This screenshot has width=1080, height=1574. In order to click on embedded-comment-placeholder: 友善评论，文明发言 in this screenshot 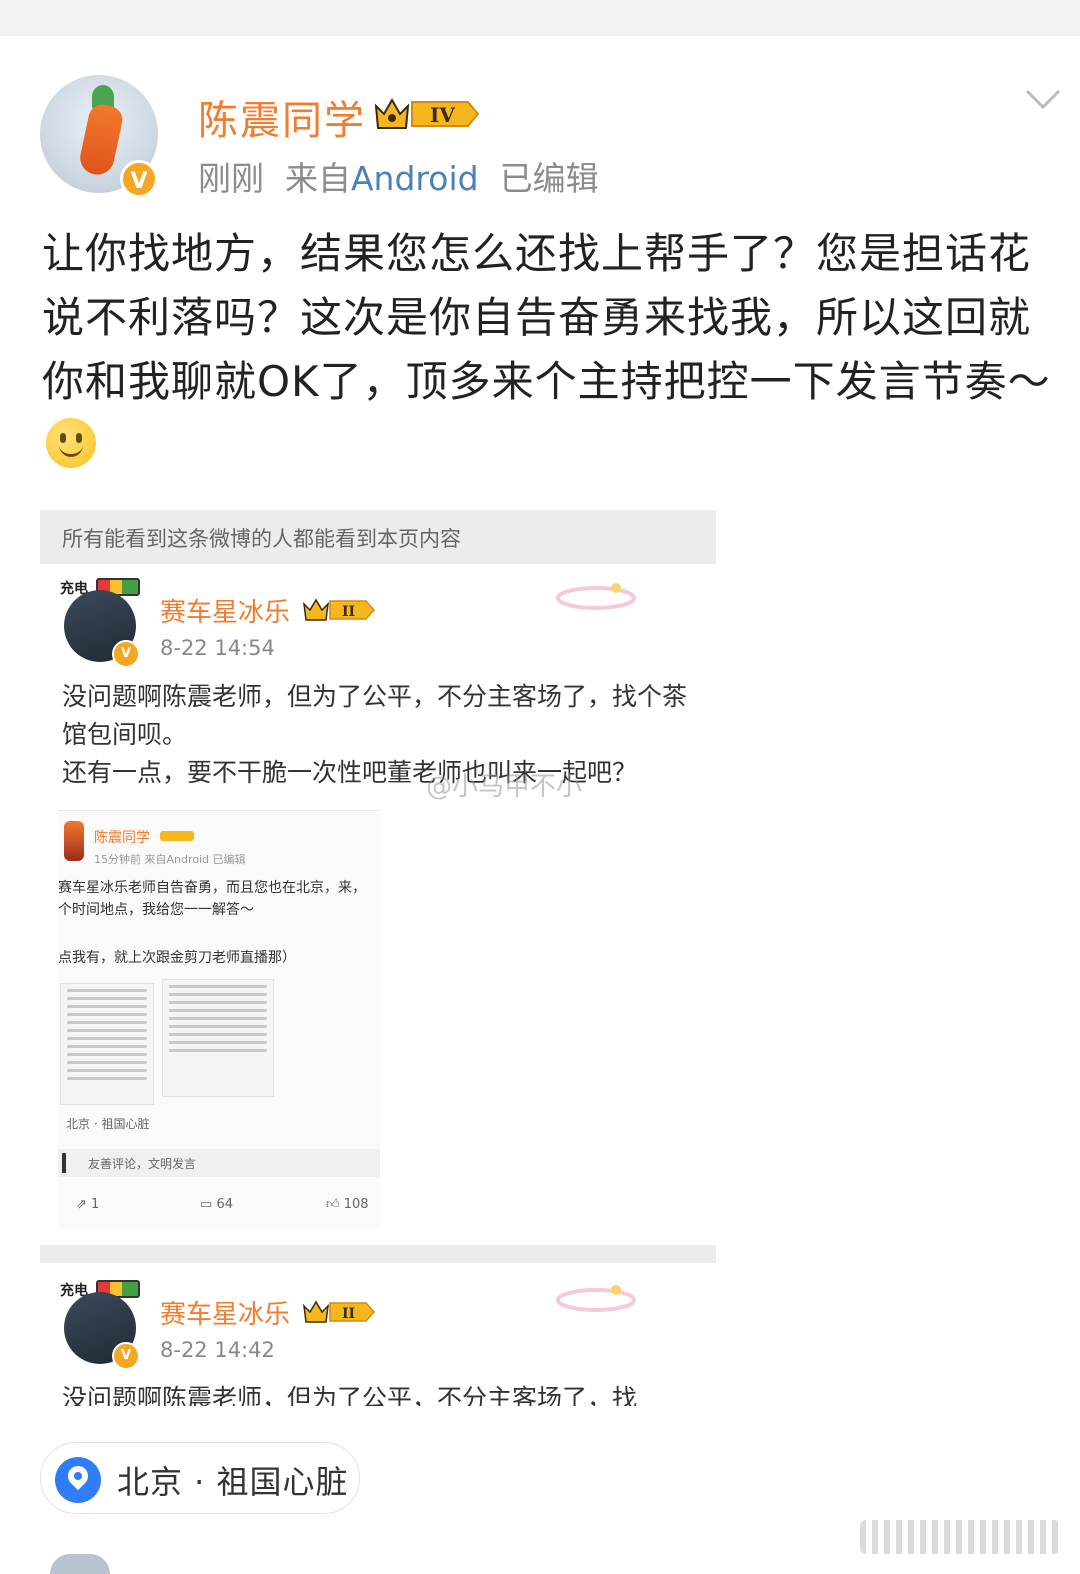, I will do `click(142, 1164)`.